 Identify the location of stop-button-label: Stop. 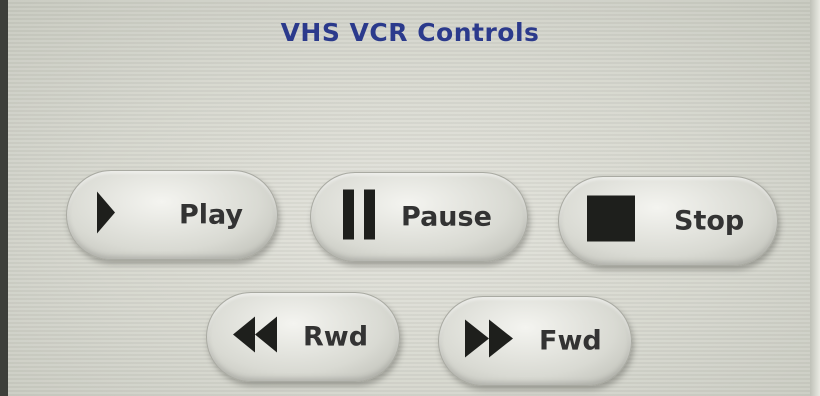
(709, 221).